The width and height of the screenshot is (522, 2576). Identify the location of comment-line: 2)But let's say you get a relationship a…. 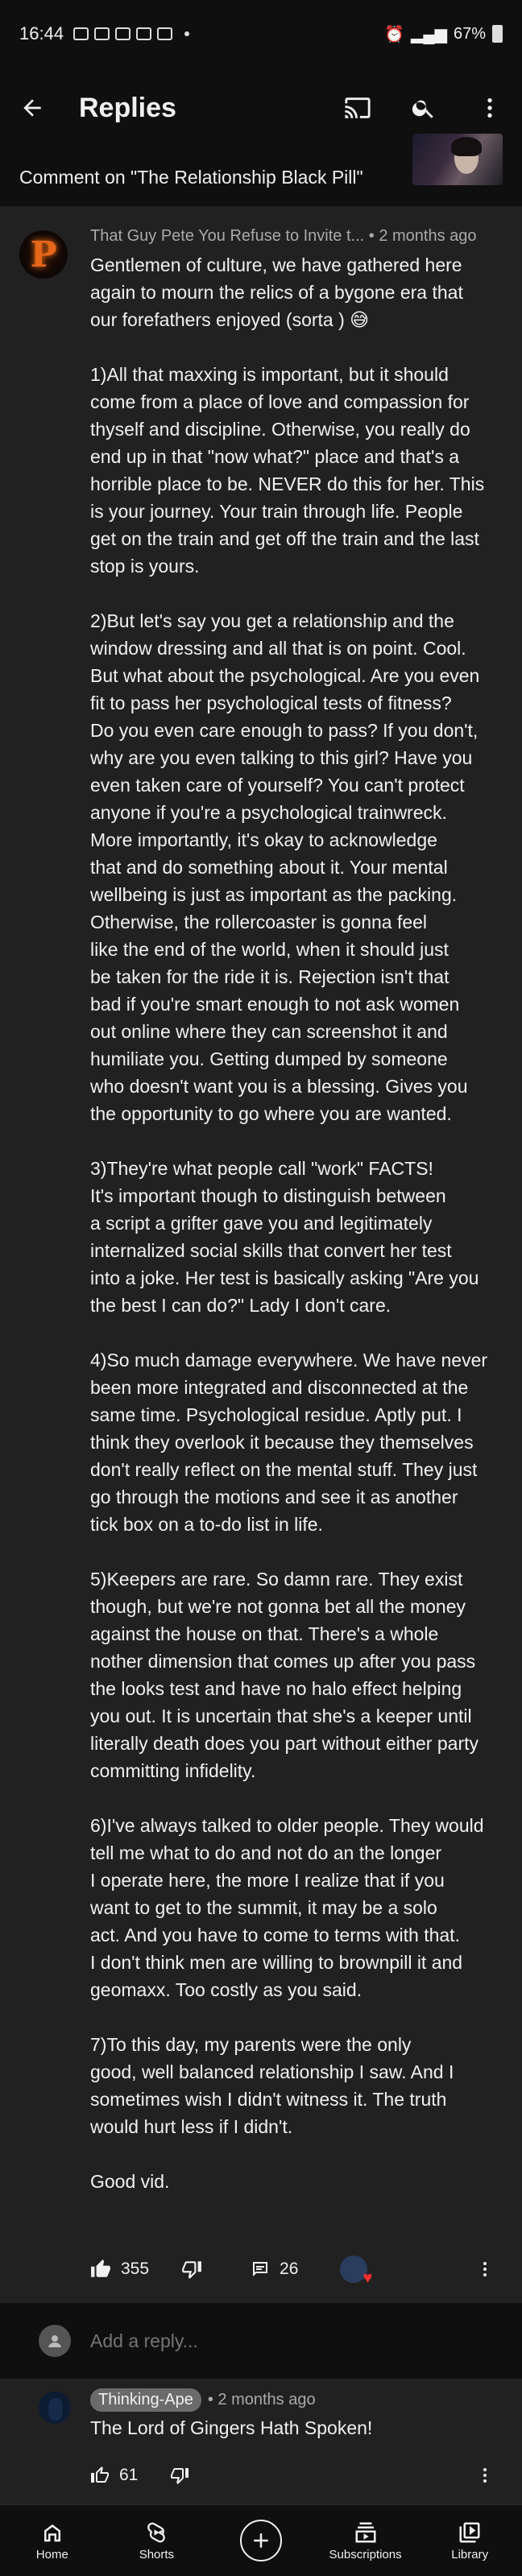
(272, 620).